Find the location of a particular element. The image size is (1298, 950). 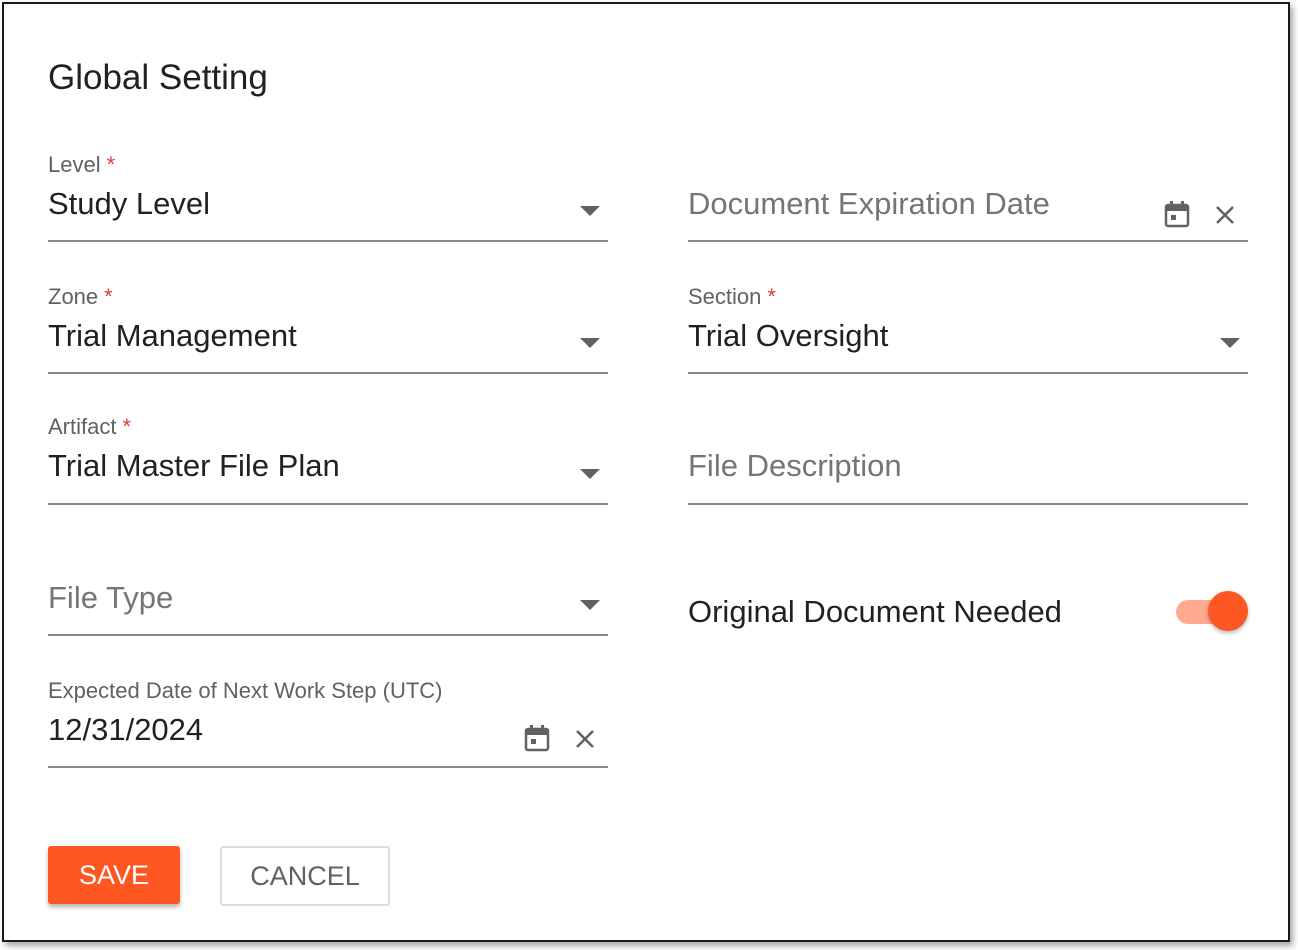

file-type-underline is located at coordinates (328, 635).